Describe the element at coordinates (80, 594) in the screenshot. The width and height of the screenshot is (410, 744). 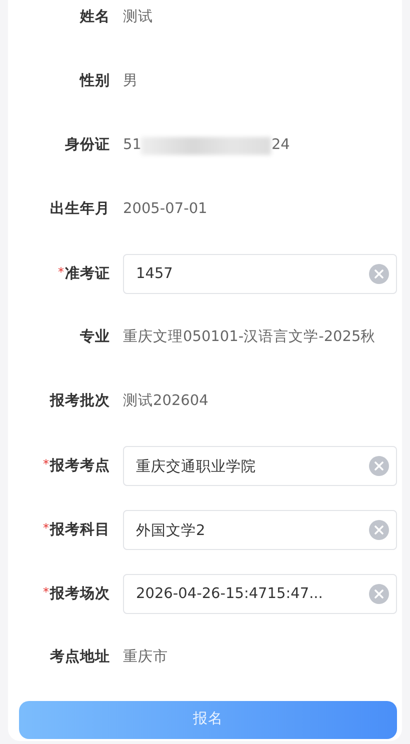
I see `field-label: 报考场次` at that location.